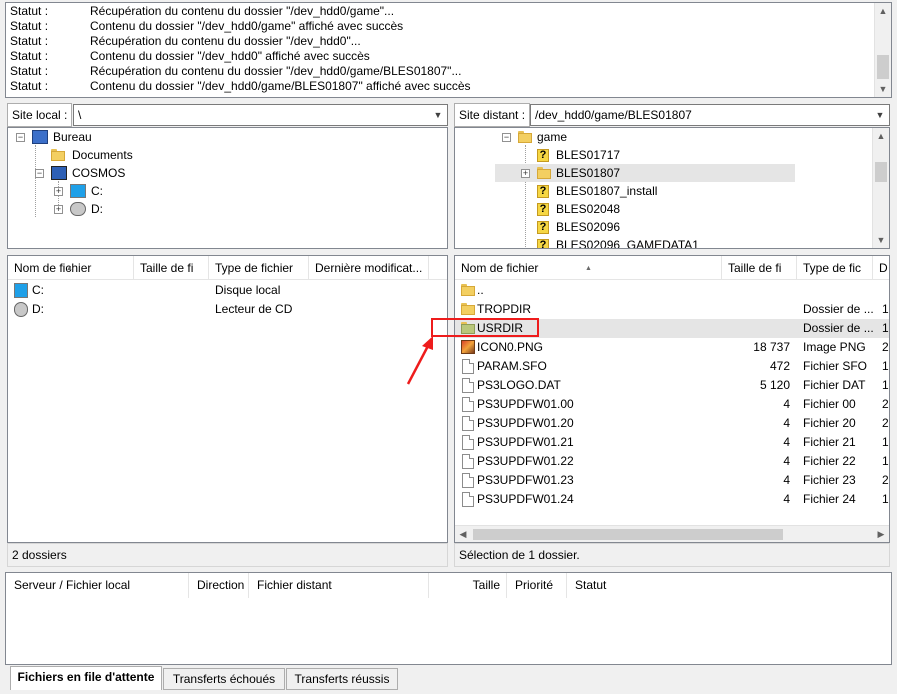  Describe the element at coordinates (21, 290) in the screenshot. I see `windows-drive-icon` at that location.